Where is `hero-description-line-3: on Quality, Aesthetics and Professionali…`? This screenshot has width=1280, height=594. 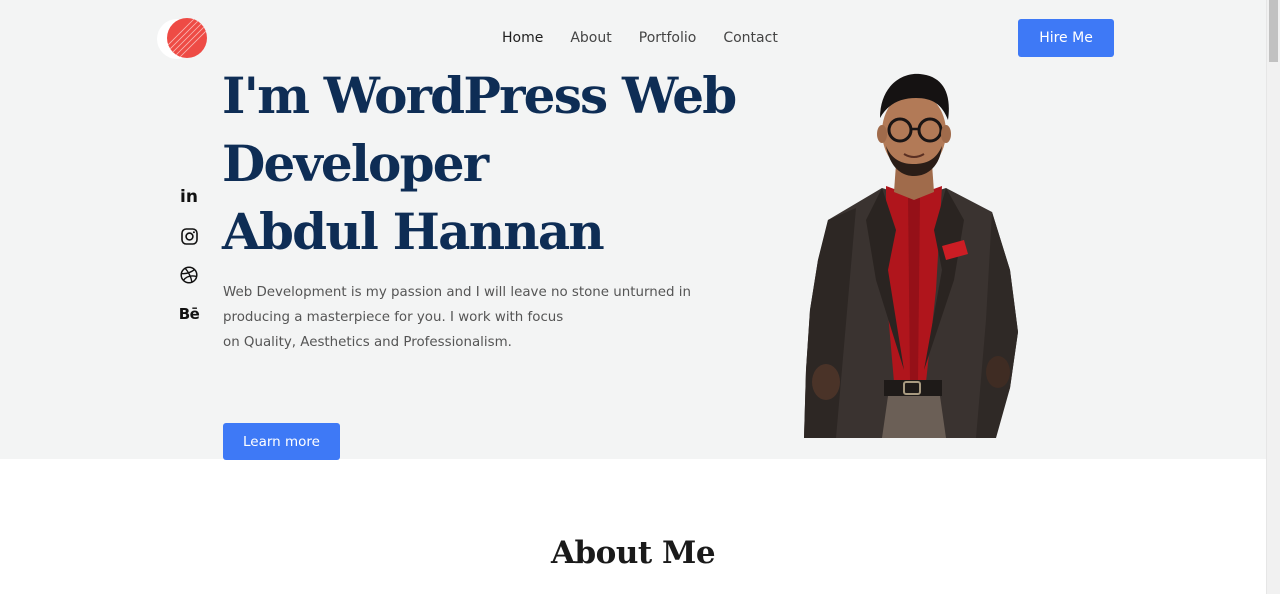
hero-description-line-3: on Quality, Aesthetics and Professionali… is located at coordinates (367, 342).